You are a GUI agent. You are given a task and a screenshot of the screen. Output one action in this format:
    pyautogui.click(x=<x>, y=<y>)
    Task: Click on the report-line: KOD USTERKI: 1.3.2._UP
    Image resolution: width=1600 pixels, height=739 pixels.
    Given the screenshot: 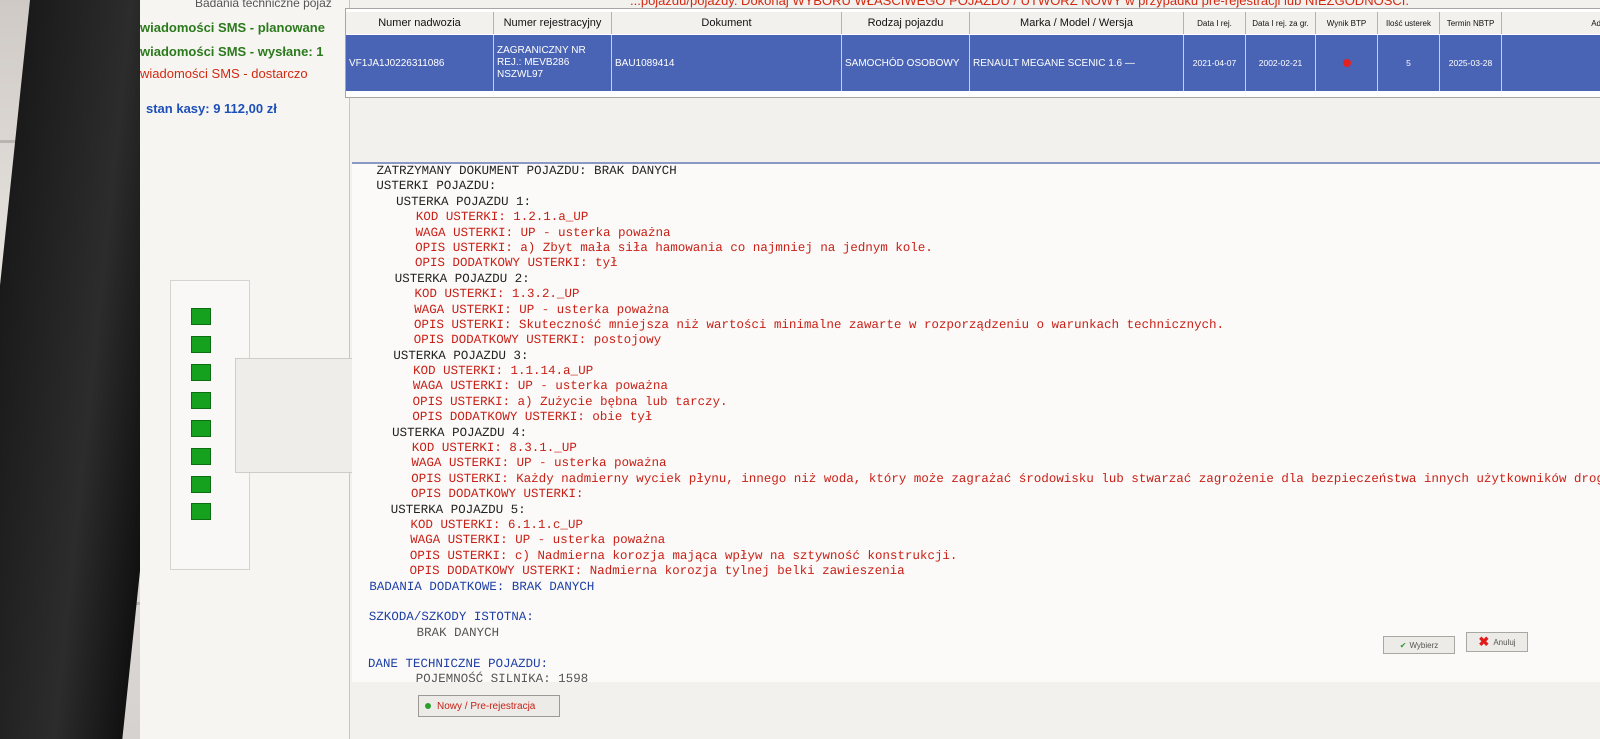 What is the action you would take?
    pyautogui.click(x=497, y=294)
    